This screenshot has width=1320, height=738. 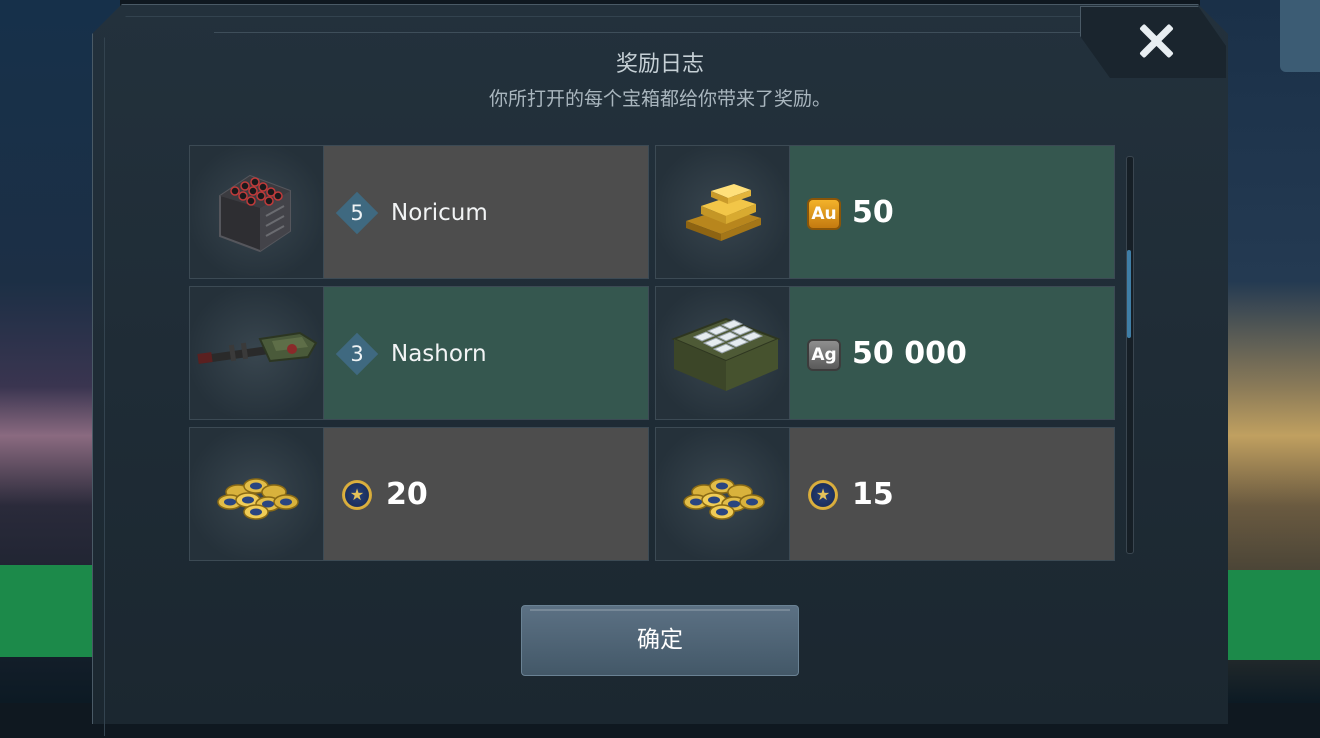 I want to click on level-number: 5, so click(x=357, y=213).